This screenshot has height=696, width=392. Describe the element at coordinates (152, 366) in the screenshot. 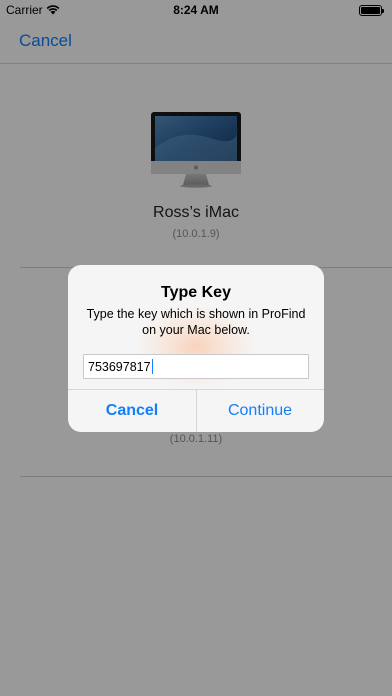

I see `text-cursor` at that location.